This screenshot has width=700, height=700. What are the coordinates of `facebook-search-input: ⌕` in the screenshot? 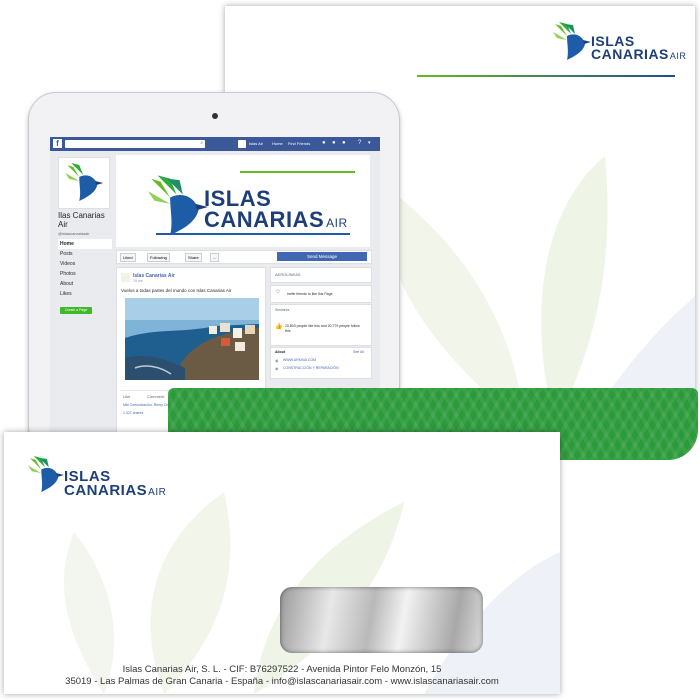 It's located at (135, 144).